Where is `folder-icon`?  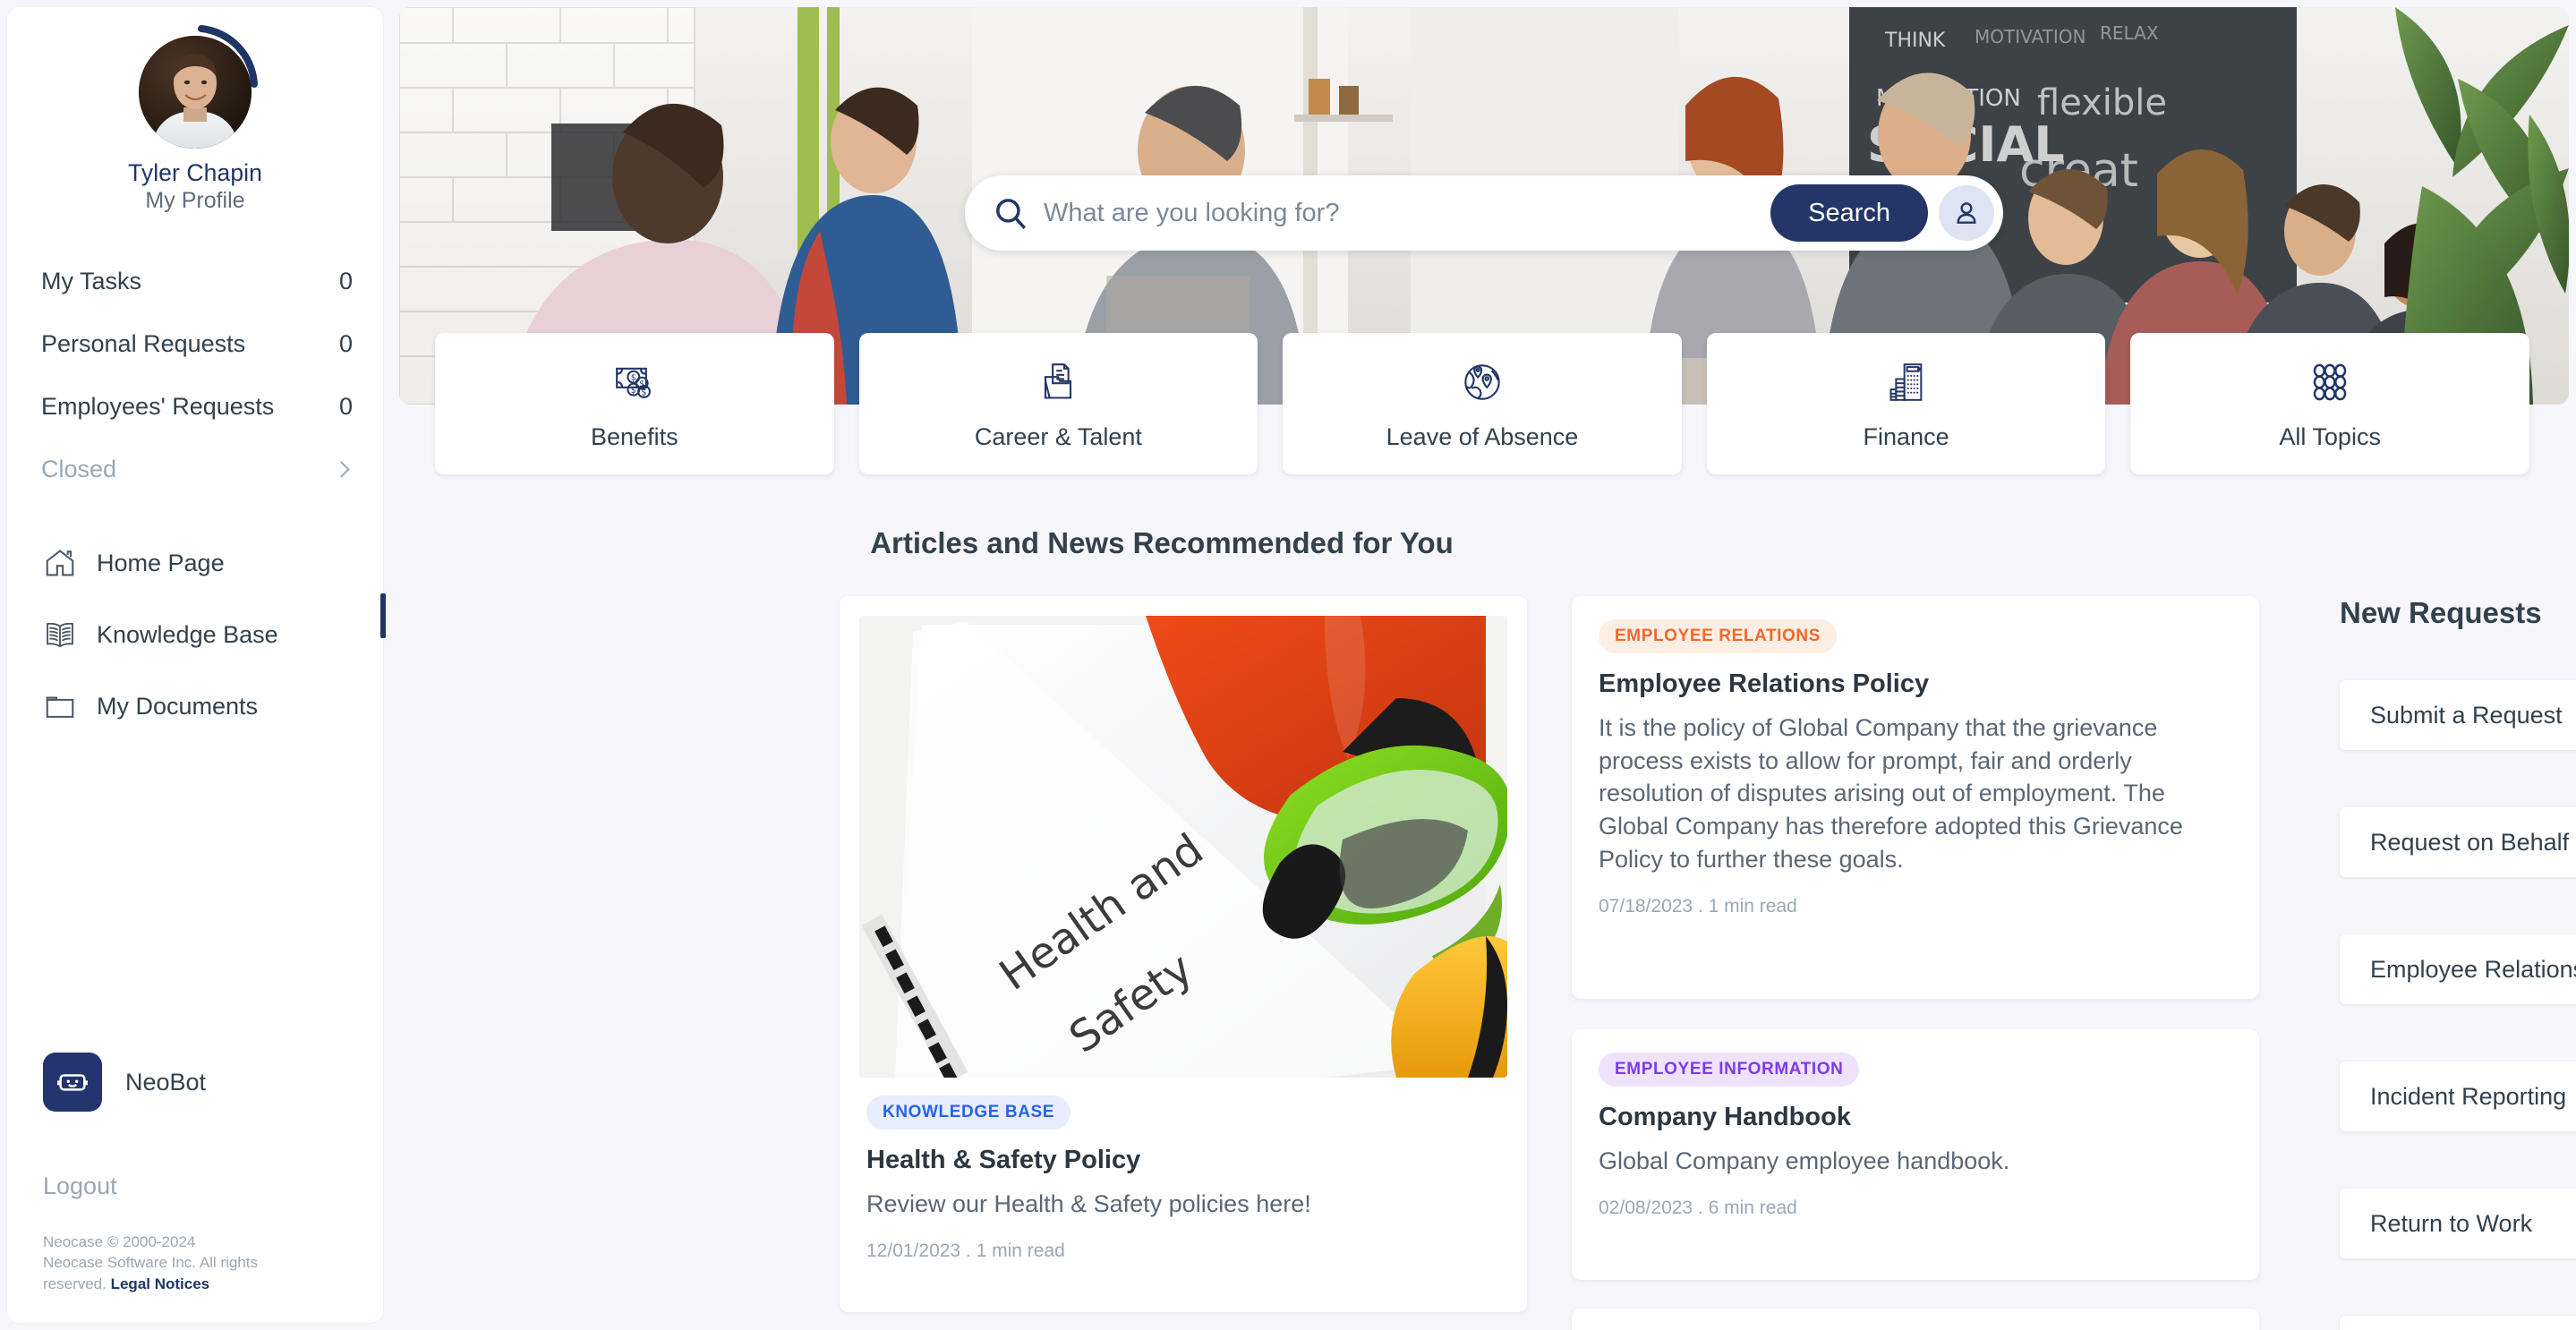
folder-icon is located at coordinates (60, 706).